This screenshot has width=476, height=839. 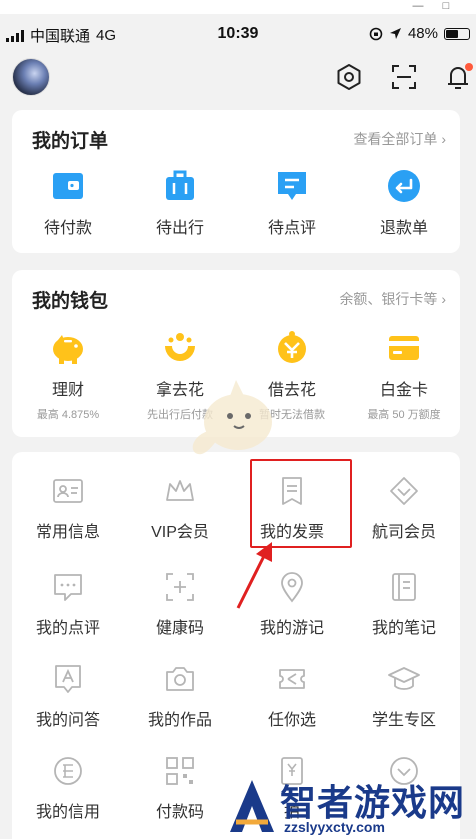 What do you see at coordinates (180, 532) in the screenshot?
I see `service-vip-label: VIP会员` at bounding box center [180, 532].